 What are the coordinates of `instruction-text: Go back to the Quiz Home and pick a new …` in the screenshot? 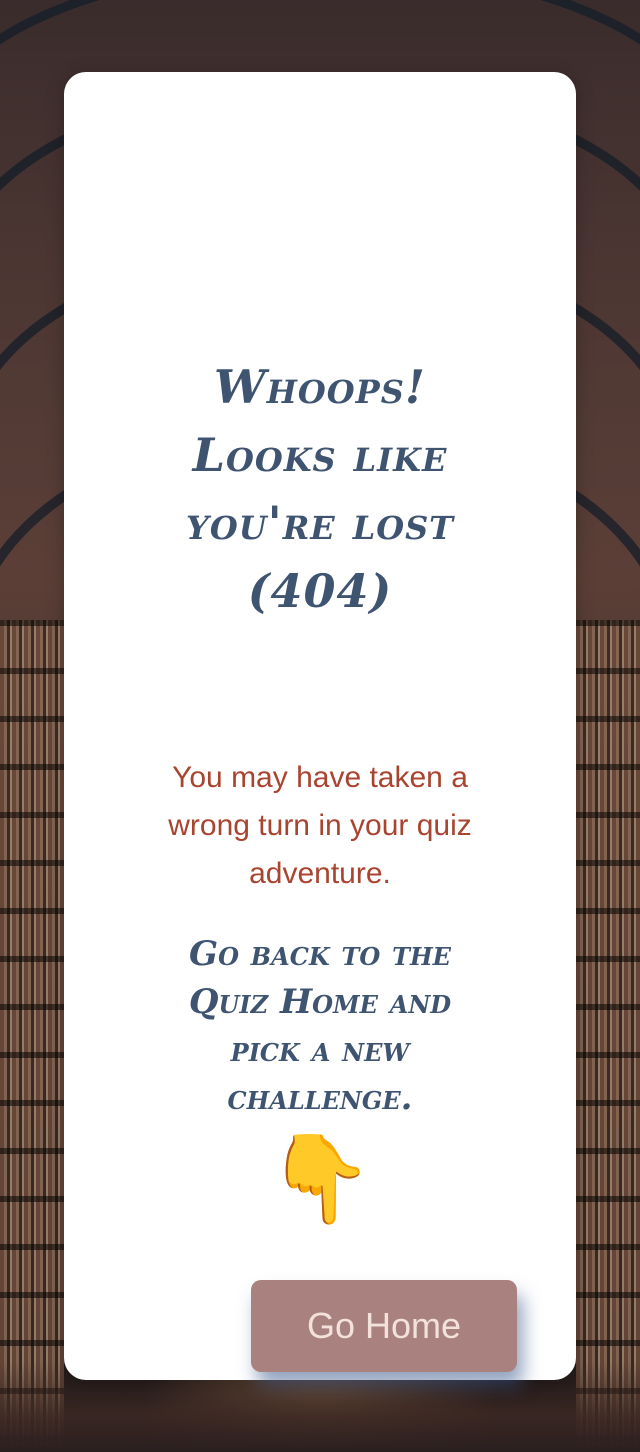 It's located at (320, 1026).